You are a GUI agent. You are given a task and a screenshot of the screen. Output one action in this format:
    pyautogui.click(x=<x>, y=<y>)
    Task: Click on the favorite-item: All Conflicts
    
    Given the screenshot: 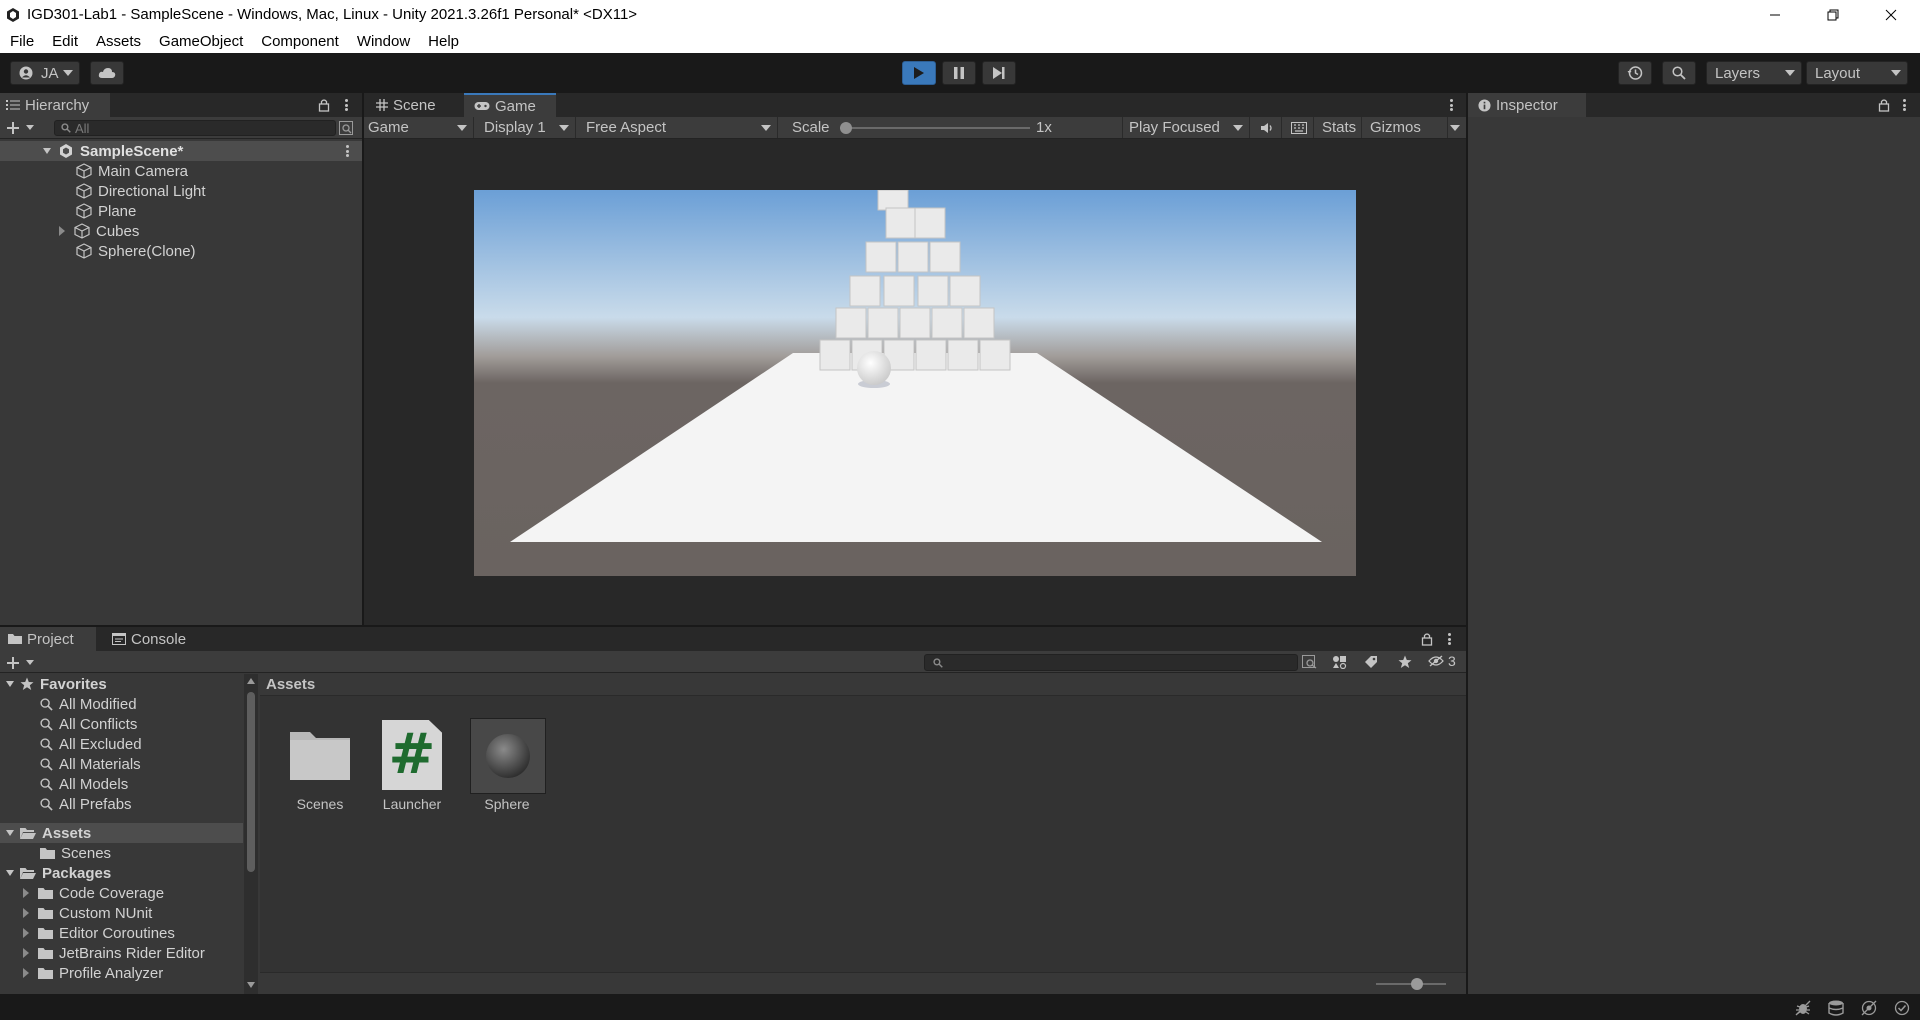 What is the action you would take?
    pyautogui.click(x=88, y=724)
    